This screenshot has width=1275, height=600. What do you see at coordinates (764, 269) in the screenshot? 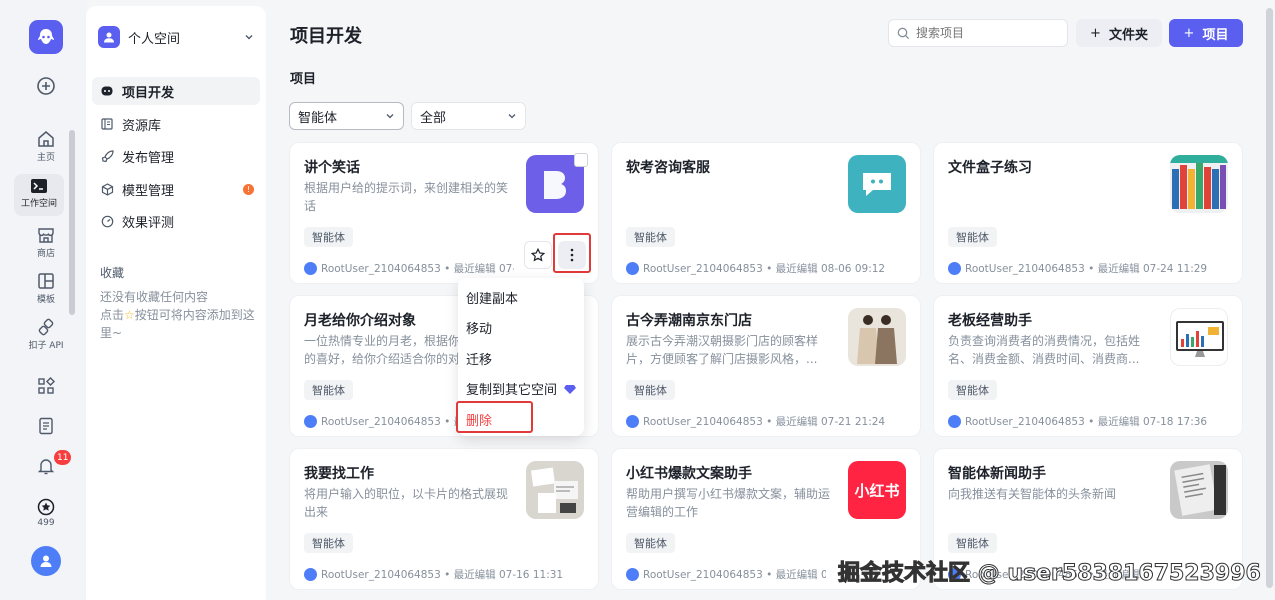
I see `card-meta-text: RootUser_2104064853 • 最近编辑 08-06 09:12` at bounding box center [764, 269].